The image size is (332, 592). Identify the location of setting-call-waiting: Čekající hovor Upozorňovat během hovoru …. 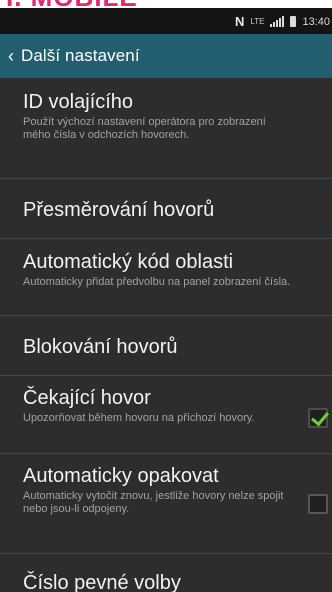
(166, 415).